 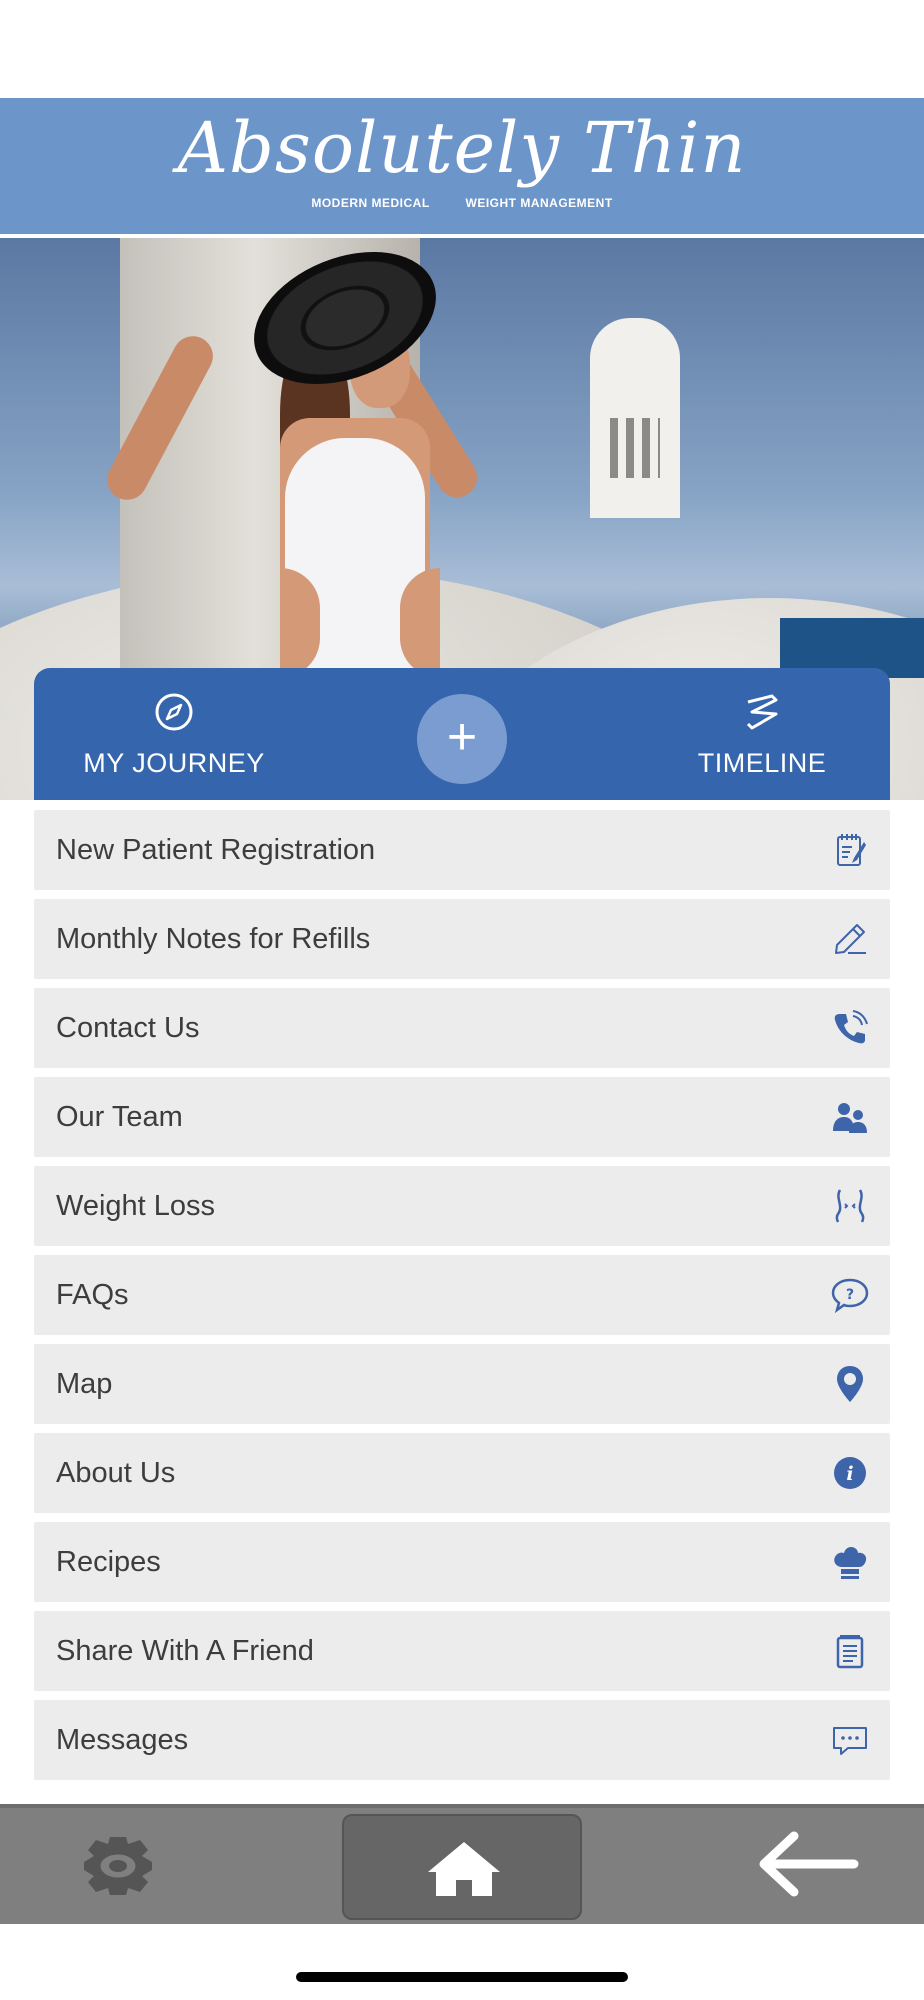 What do you see at coordinates (850, 1652) in the screenshot?
I see `document-icon` at bounding box center [850, 1652].